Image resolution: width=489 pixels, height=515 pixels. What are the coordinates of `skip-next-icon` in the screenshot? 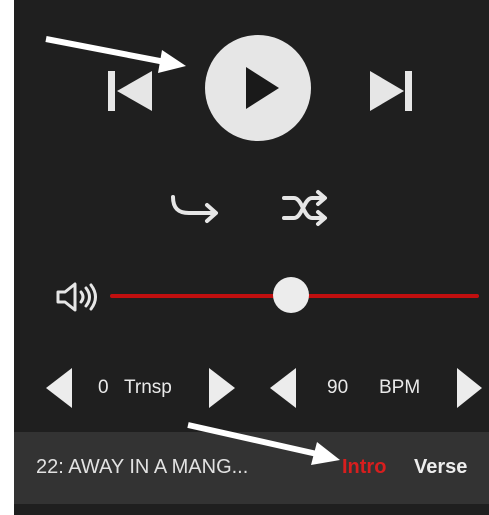 It's located at (391, 91).